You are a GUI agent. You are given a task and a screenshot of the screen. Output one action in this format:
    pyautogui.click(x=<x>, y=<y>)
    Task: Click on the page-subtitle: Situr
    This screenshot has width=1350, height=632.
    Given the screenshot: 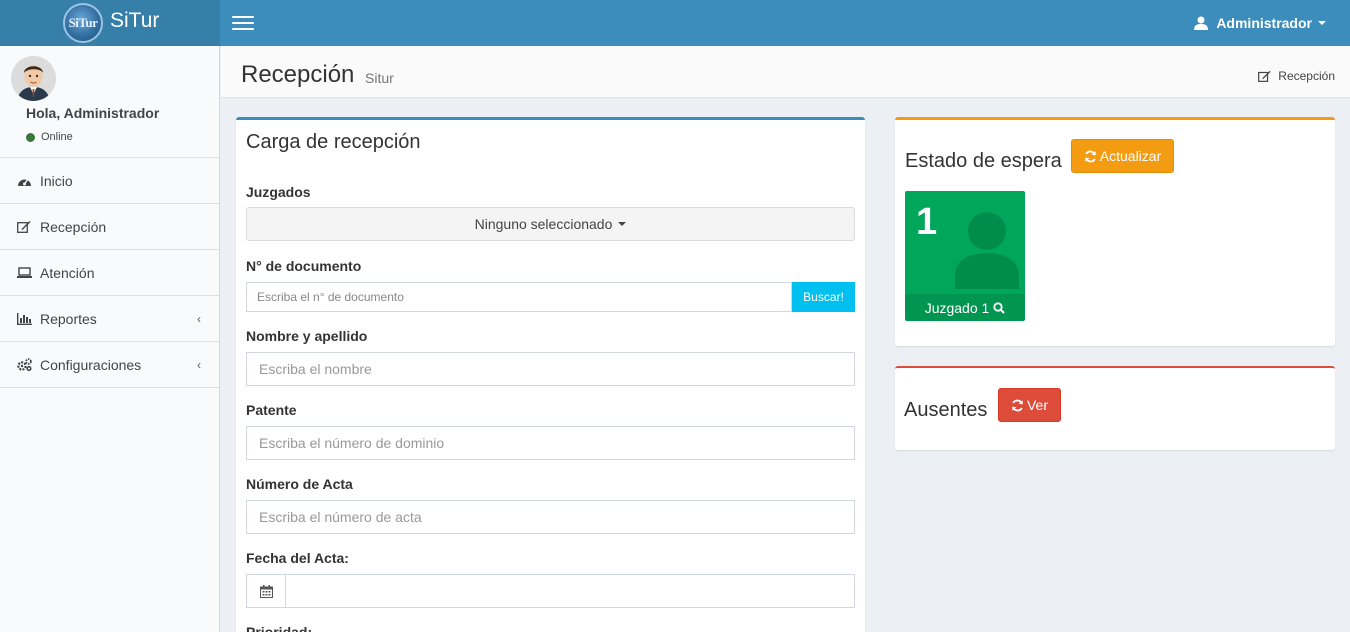 What is the action you would take?
    pyautogui.click(x=379, y=78)
    